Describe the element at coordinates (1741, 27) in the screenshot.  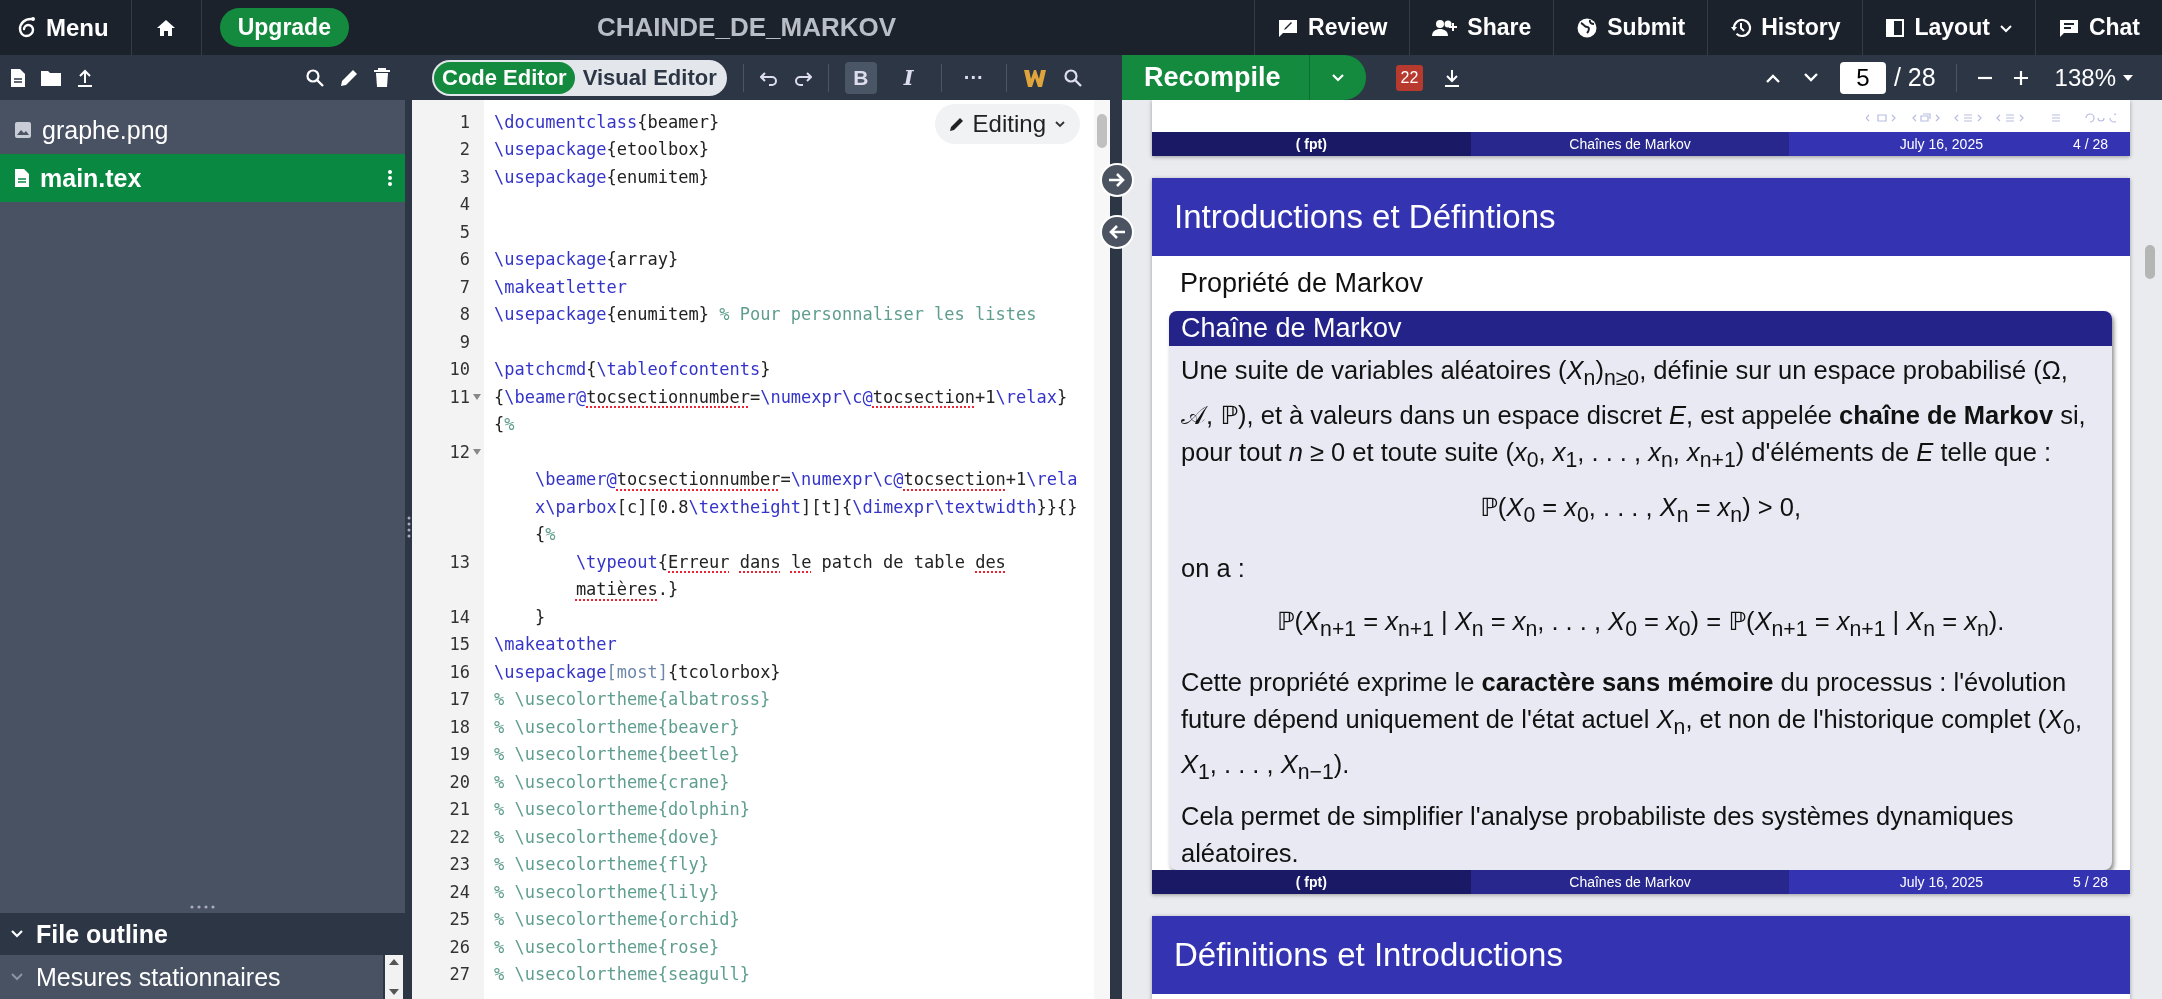
I see `history-icon` at that location.